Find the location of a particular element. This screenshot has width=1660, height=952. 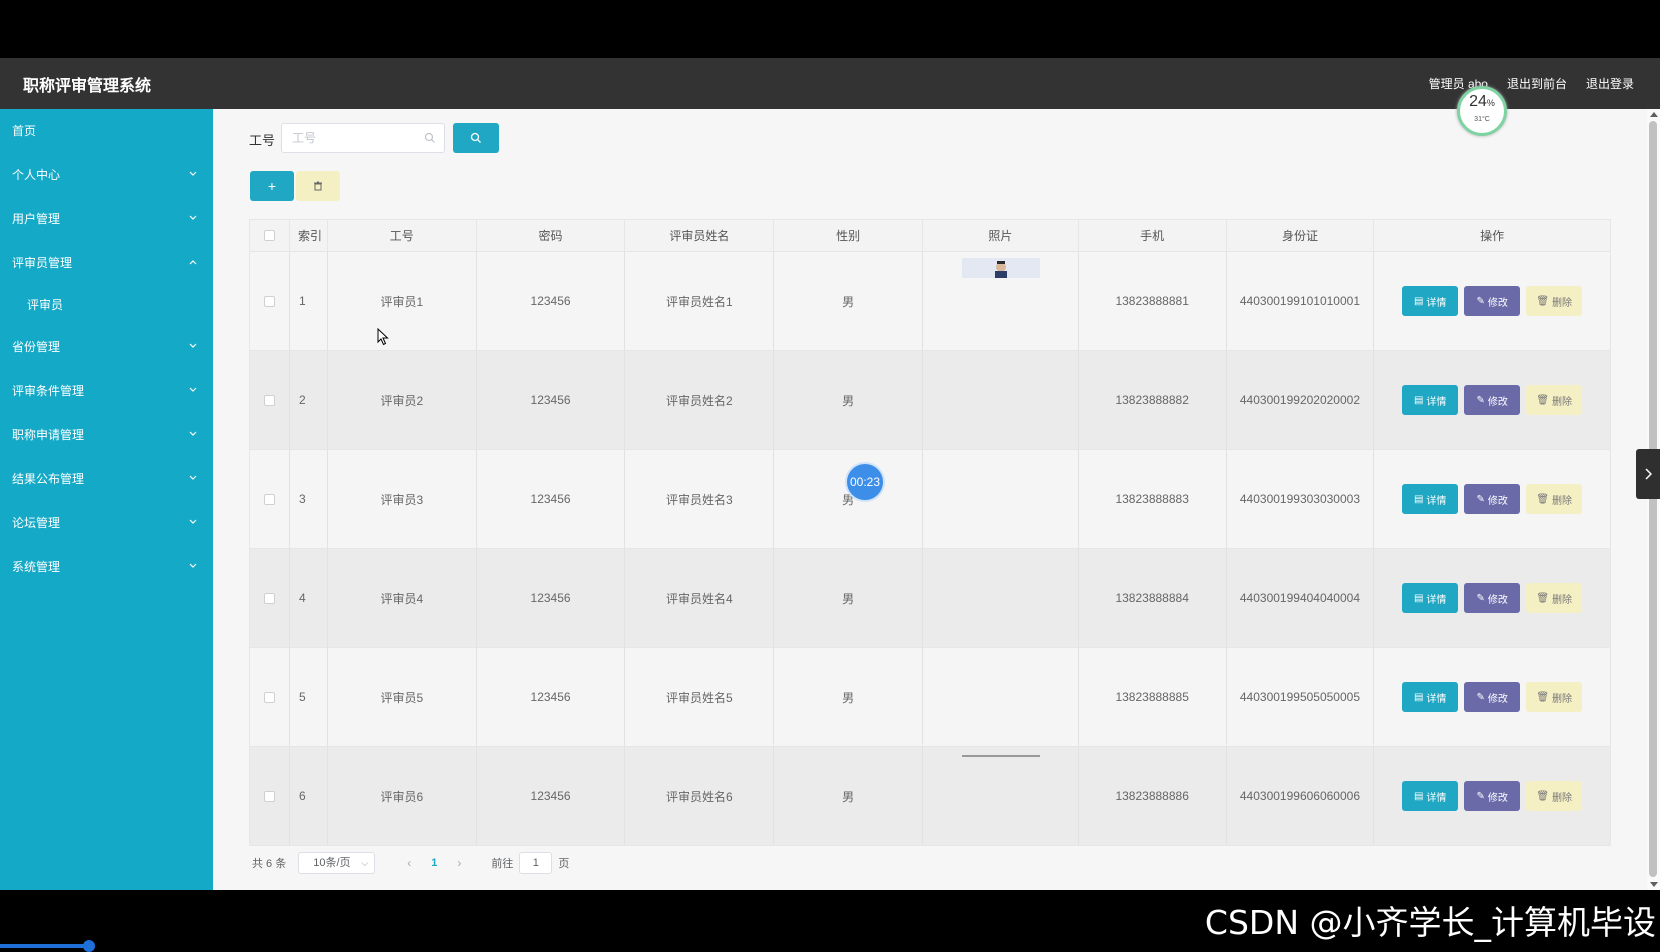

select-all-checkbox is located at coordinates (269, 235).